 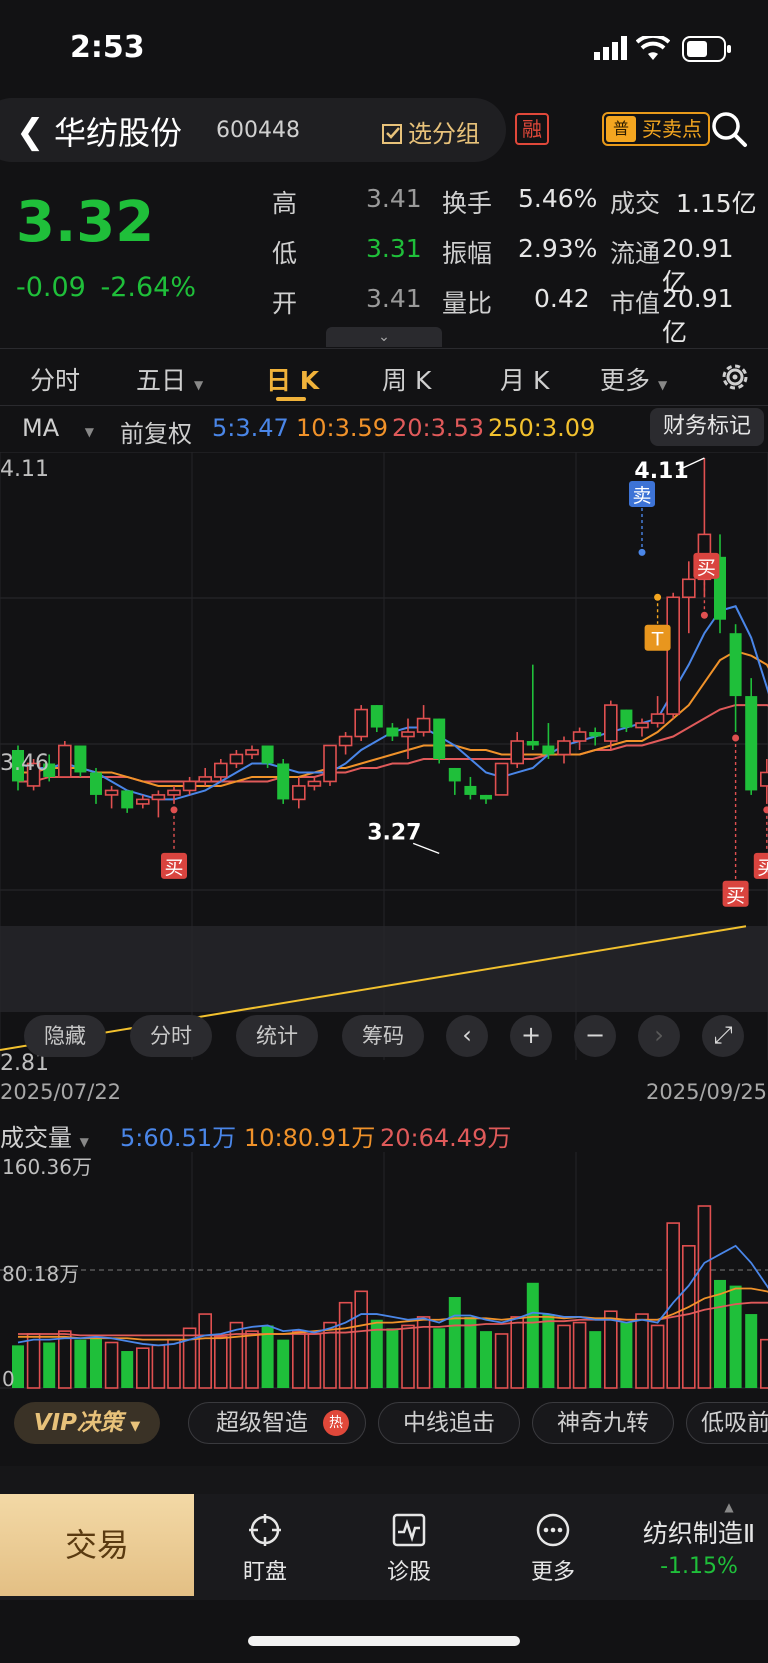 What do you see at coordinates (384, 969) in the screenshot?
I see `ma250-band` at bounding box center [384, 969].